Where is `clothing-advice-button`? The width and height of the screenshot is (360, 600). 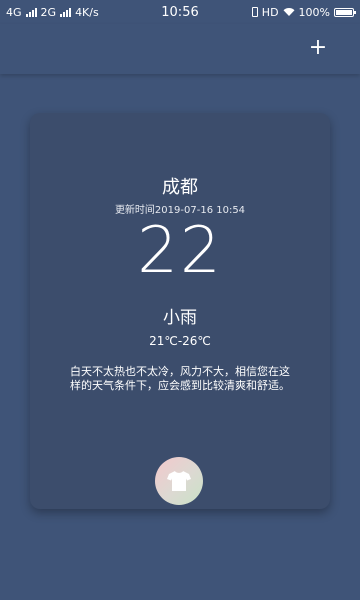 clothing-advice-button is located at coordinates (179, 481).